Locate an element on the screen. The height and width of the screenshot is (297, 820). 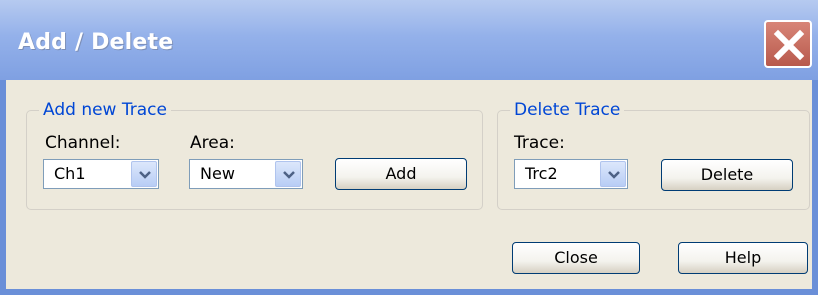
add-trace-group-title: Add new Trace is located at coordinates (105, 110).